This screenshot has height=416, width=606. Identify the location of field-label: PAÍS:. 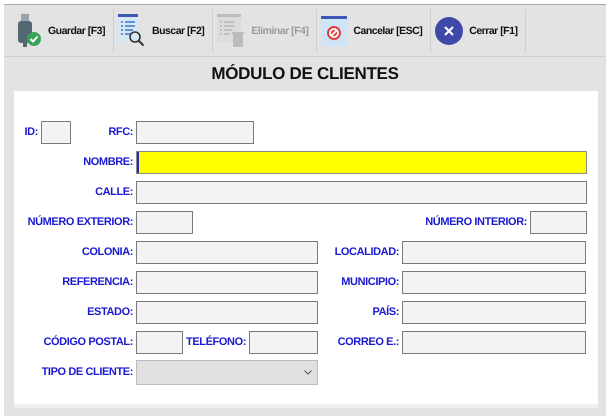
(385, 312).